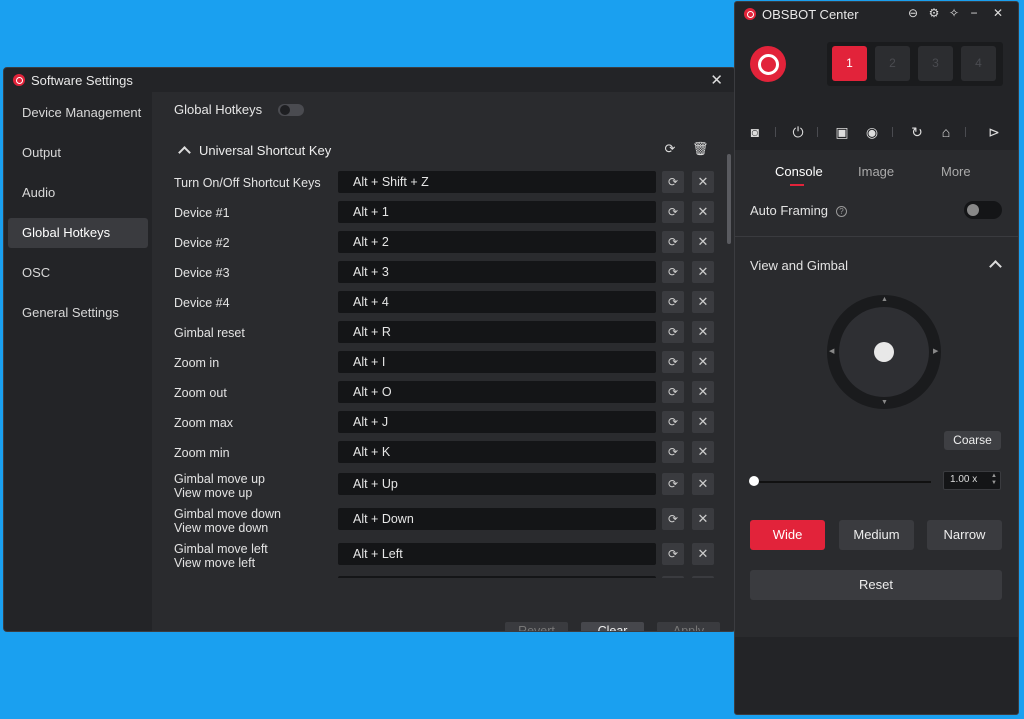 The image size is (1024, 719). I want to click on auto-framing-toggle, so click(983, 210).